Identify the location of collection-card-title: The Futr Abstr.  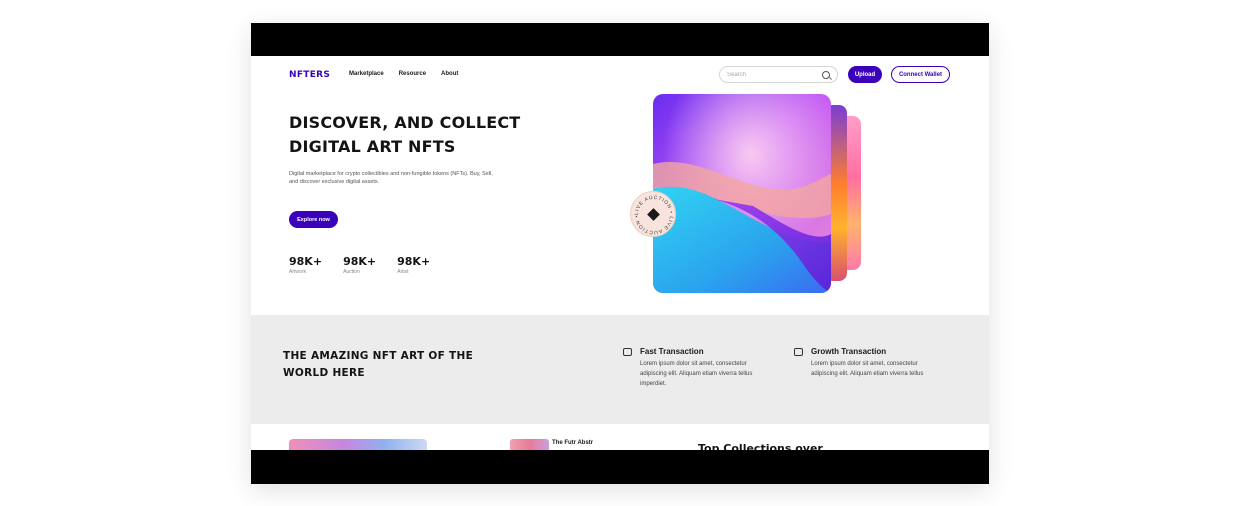
(572, 443).